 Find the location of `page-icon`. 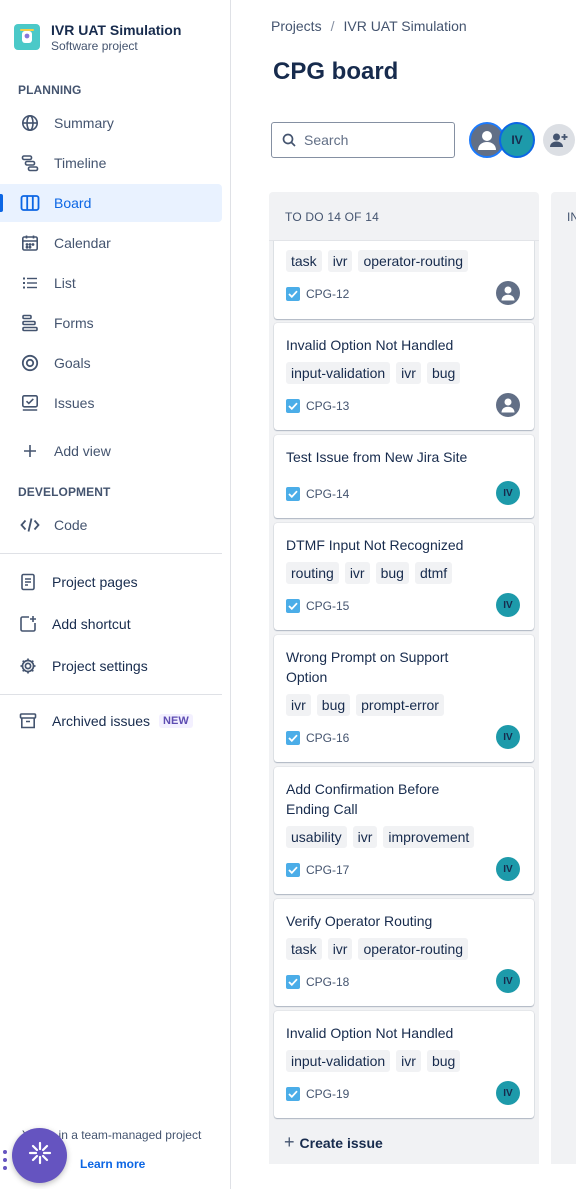

page-icon is located at coordinates (28, 582).